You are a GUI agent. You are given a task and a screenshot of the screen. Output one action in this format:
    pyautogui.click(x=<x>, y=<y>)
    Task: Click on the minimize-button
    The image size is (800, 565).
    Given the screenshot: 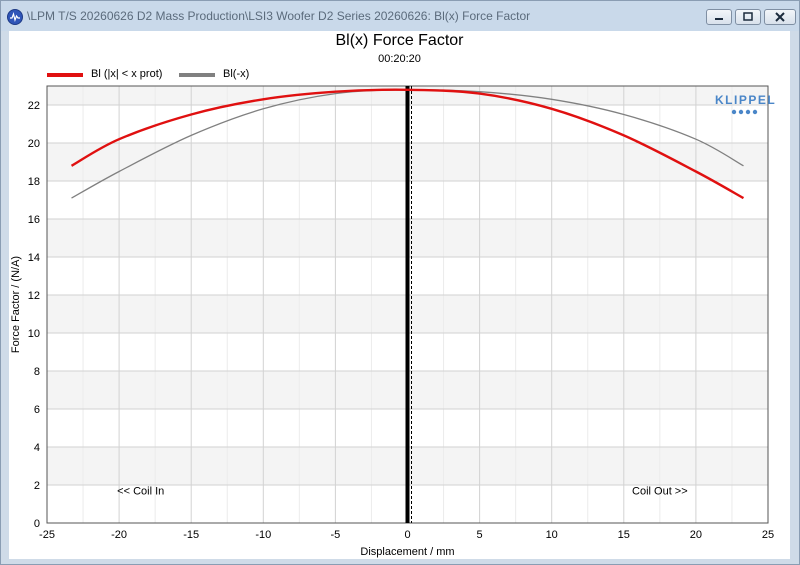 What is the action you would take?
    pyautogui.click(x=719, y=17)
    